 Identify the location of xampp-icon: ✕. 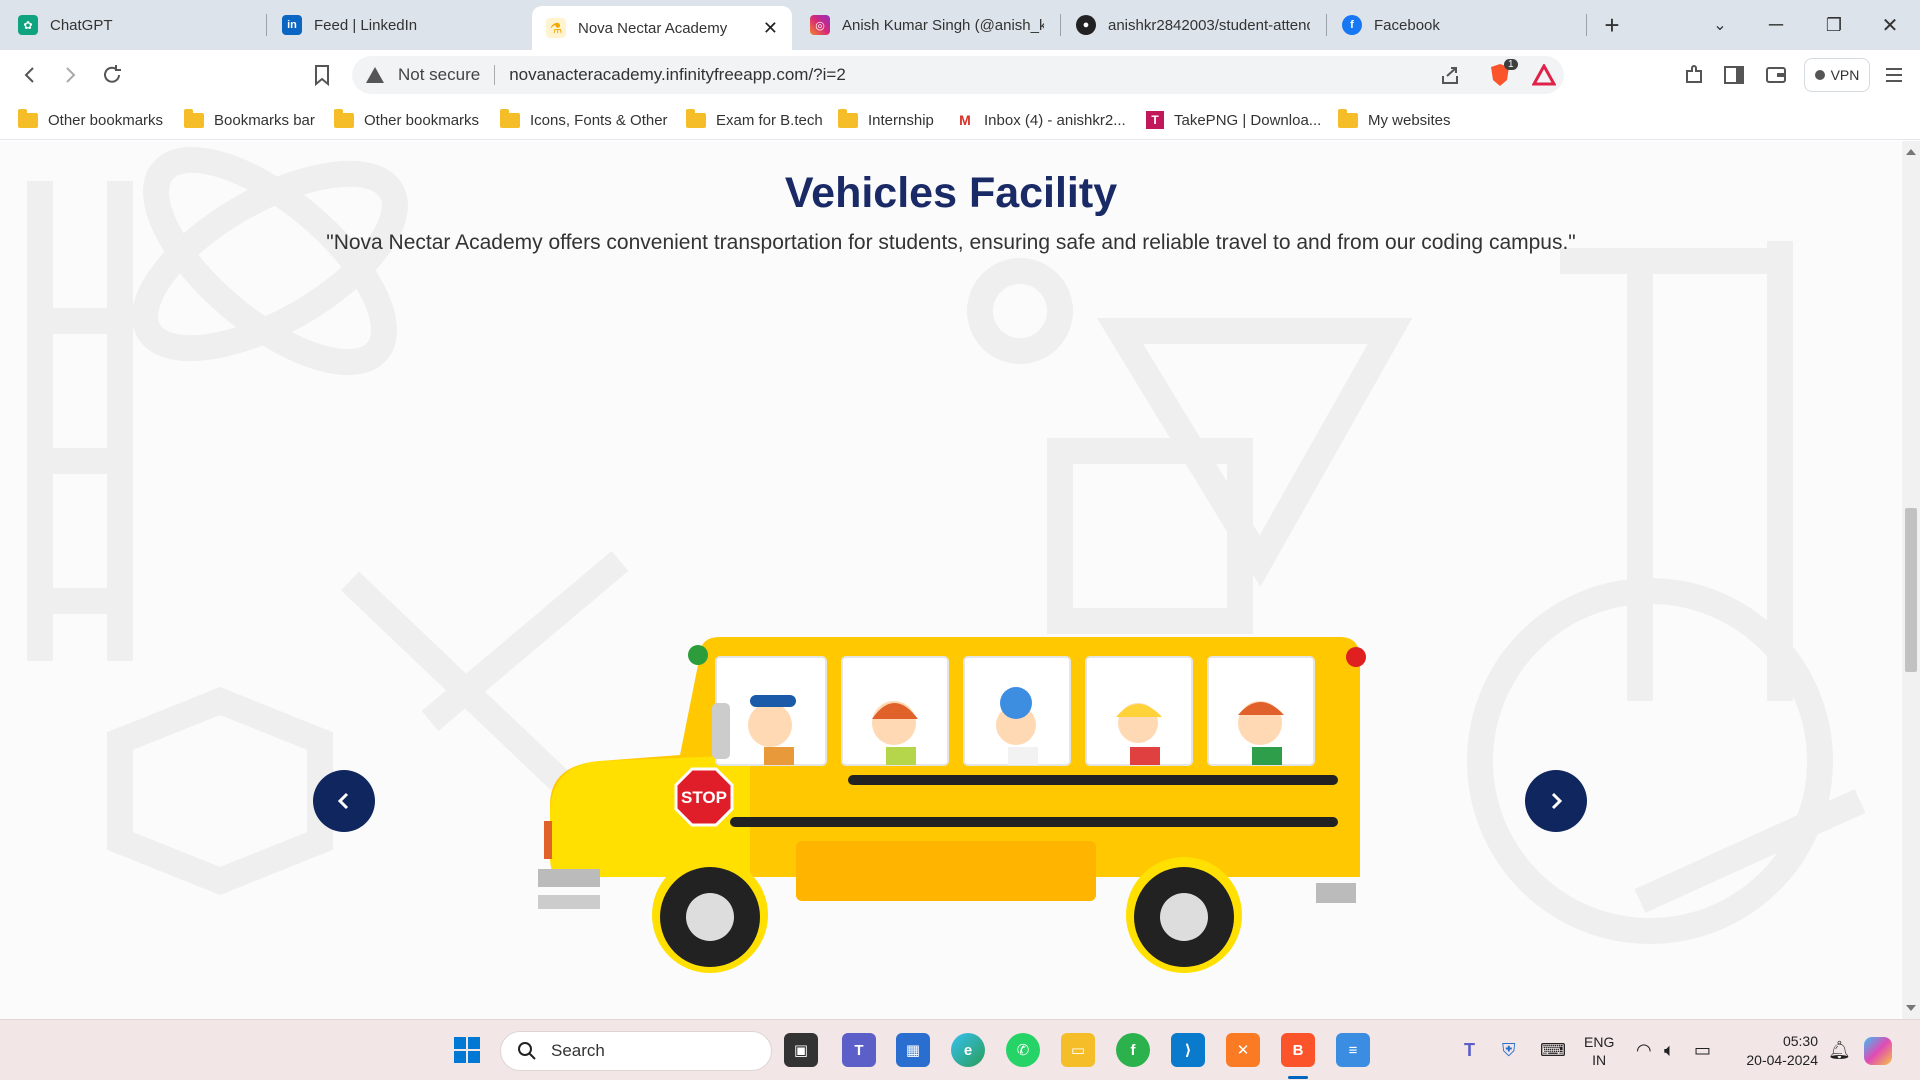
(1243, 1050).